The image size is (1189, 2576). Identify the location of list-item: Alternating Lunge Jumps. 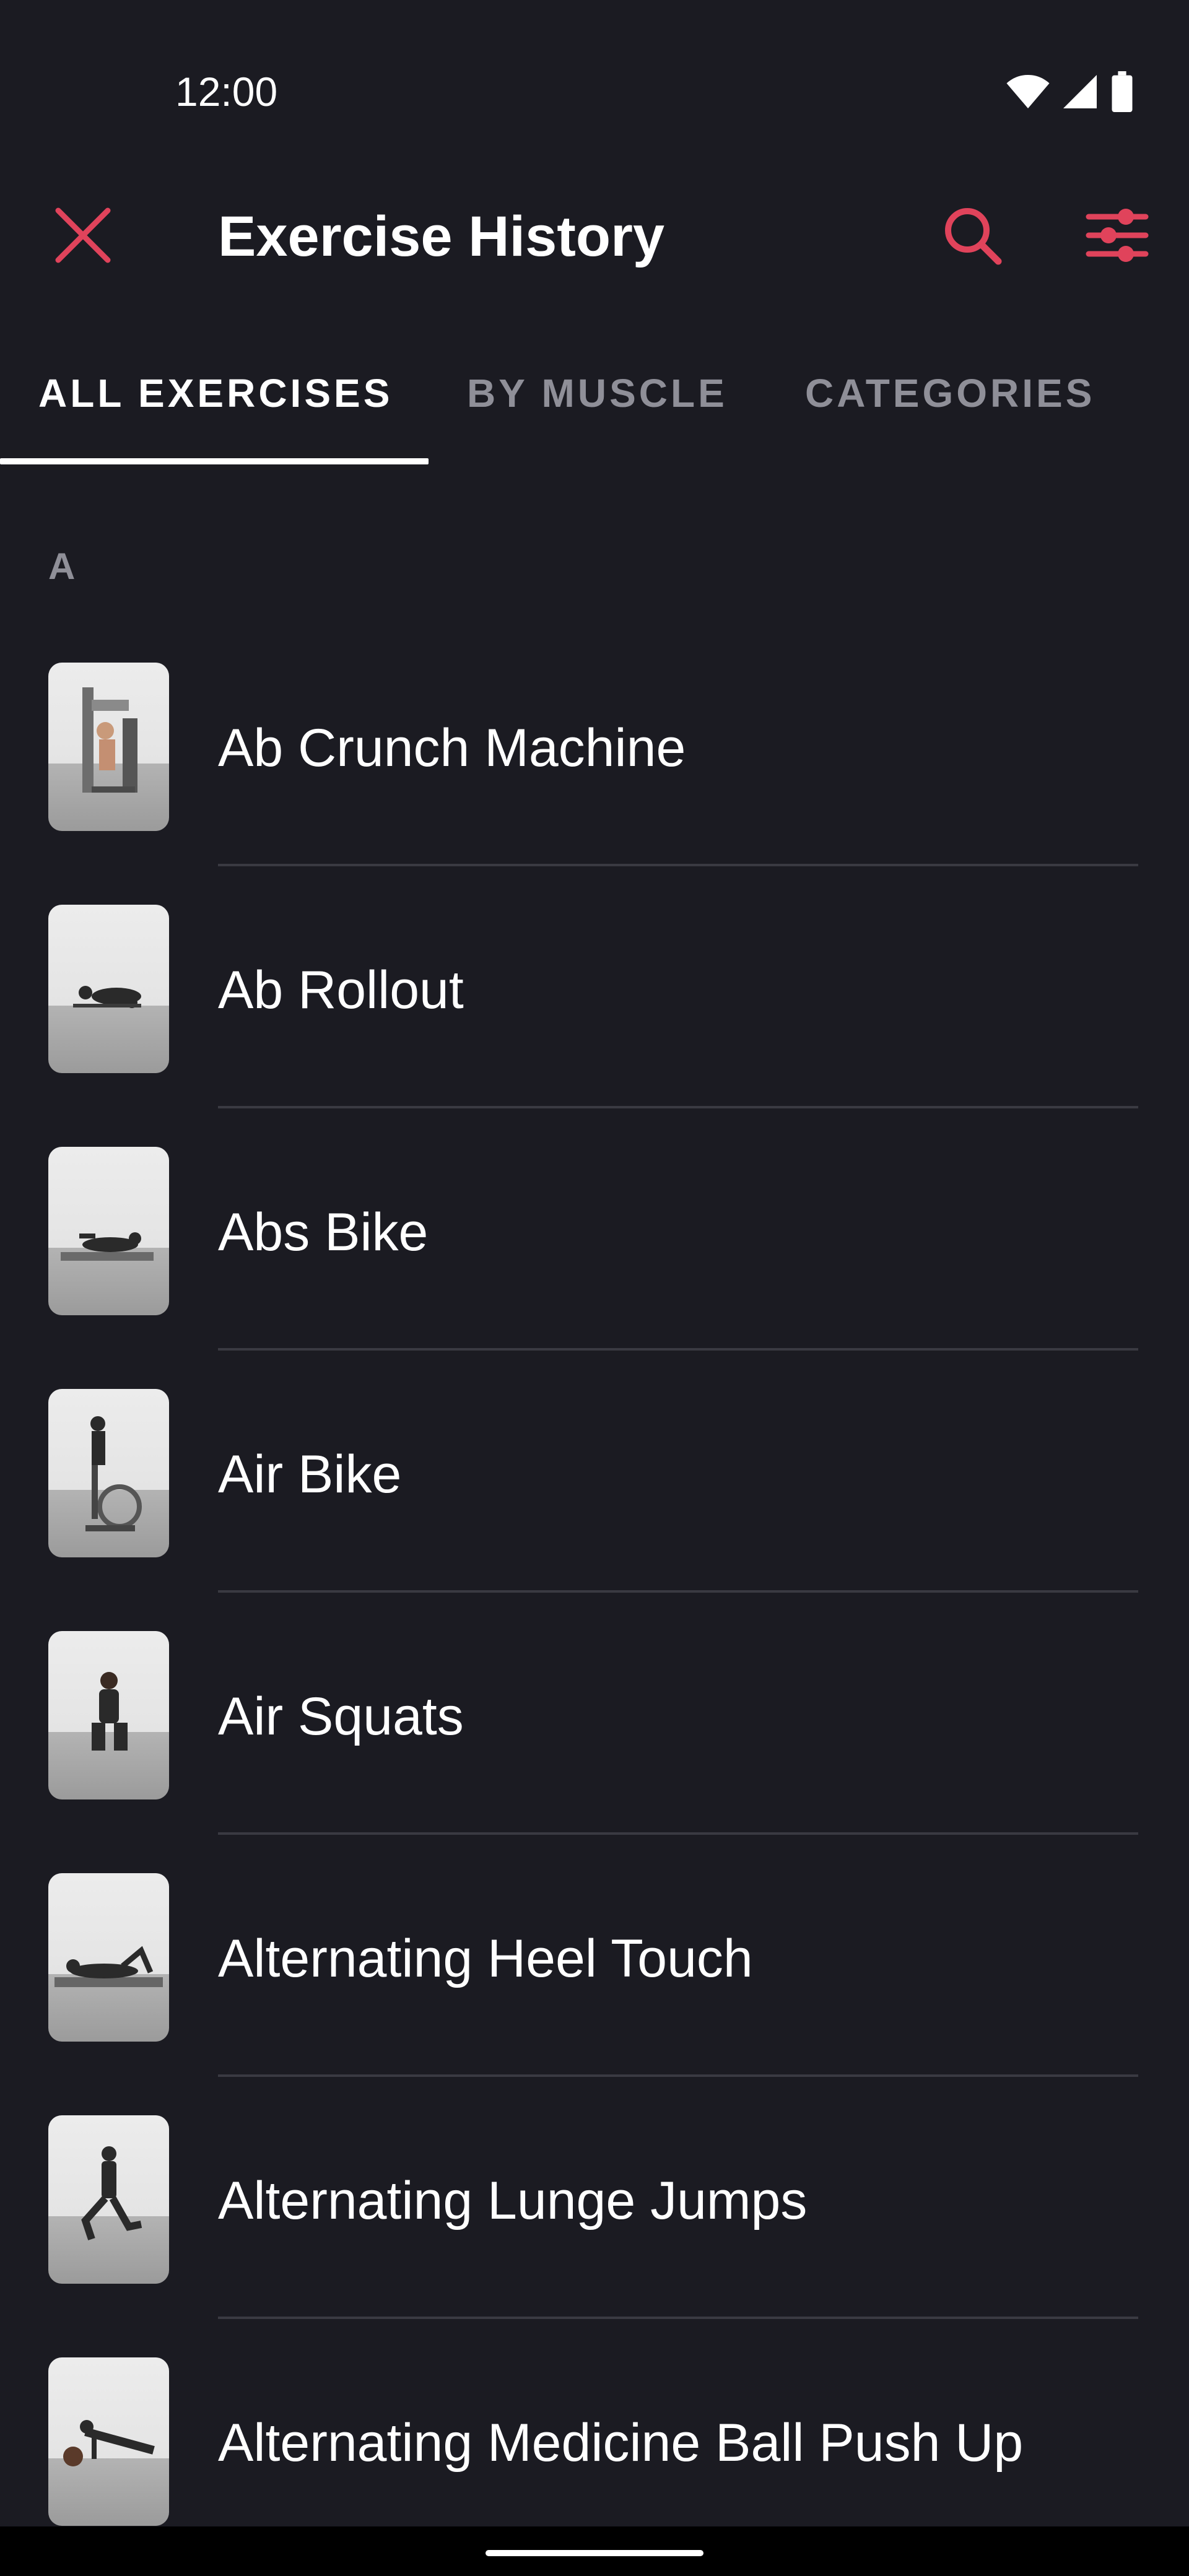
(594, 2198).